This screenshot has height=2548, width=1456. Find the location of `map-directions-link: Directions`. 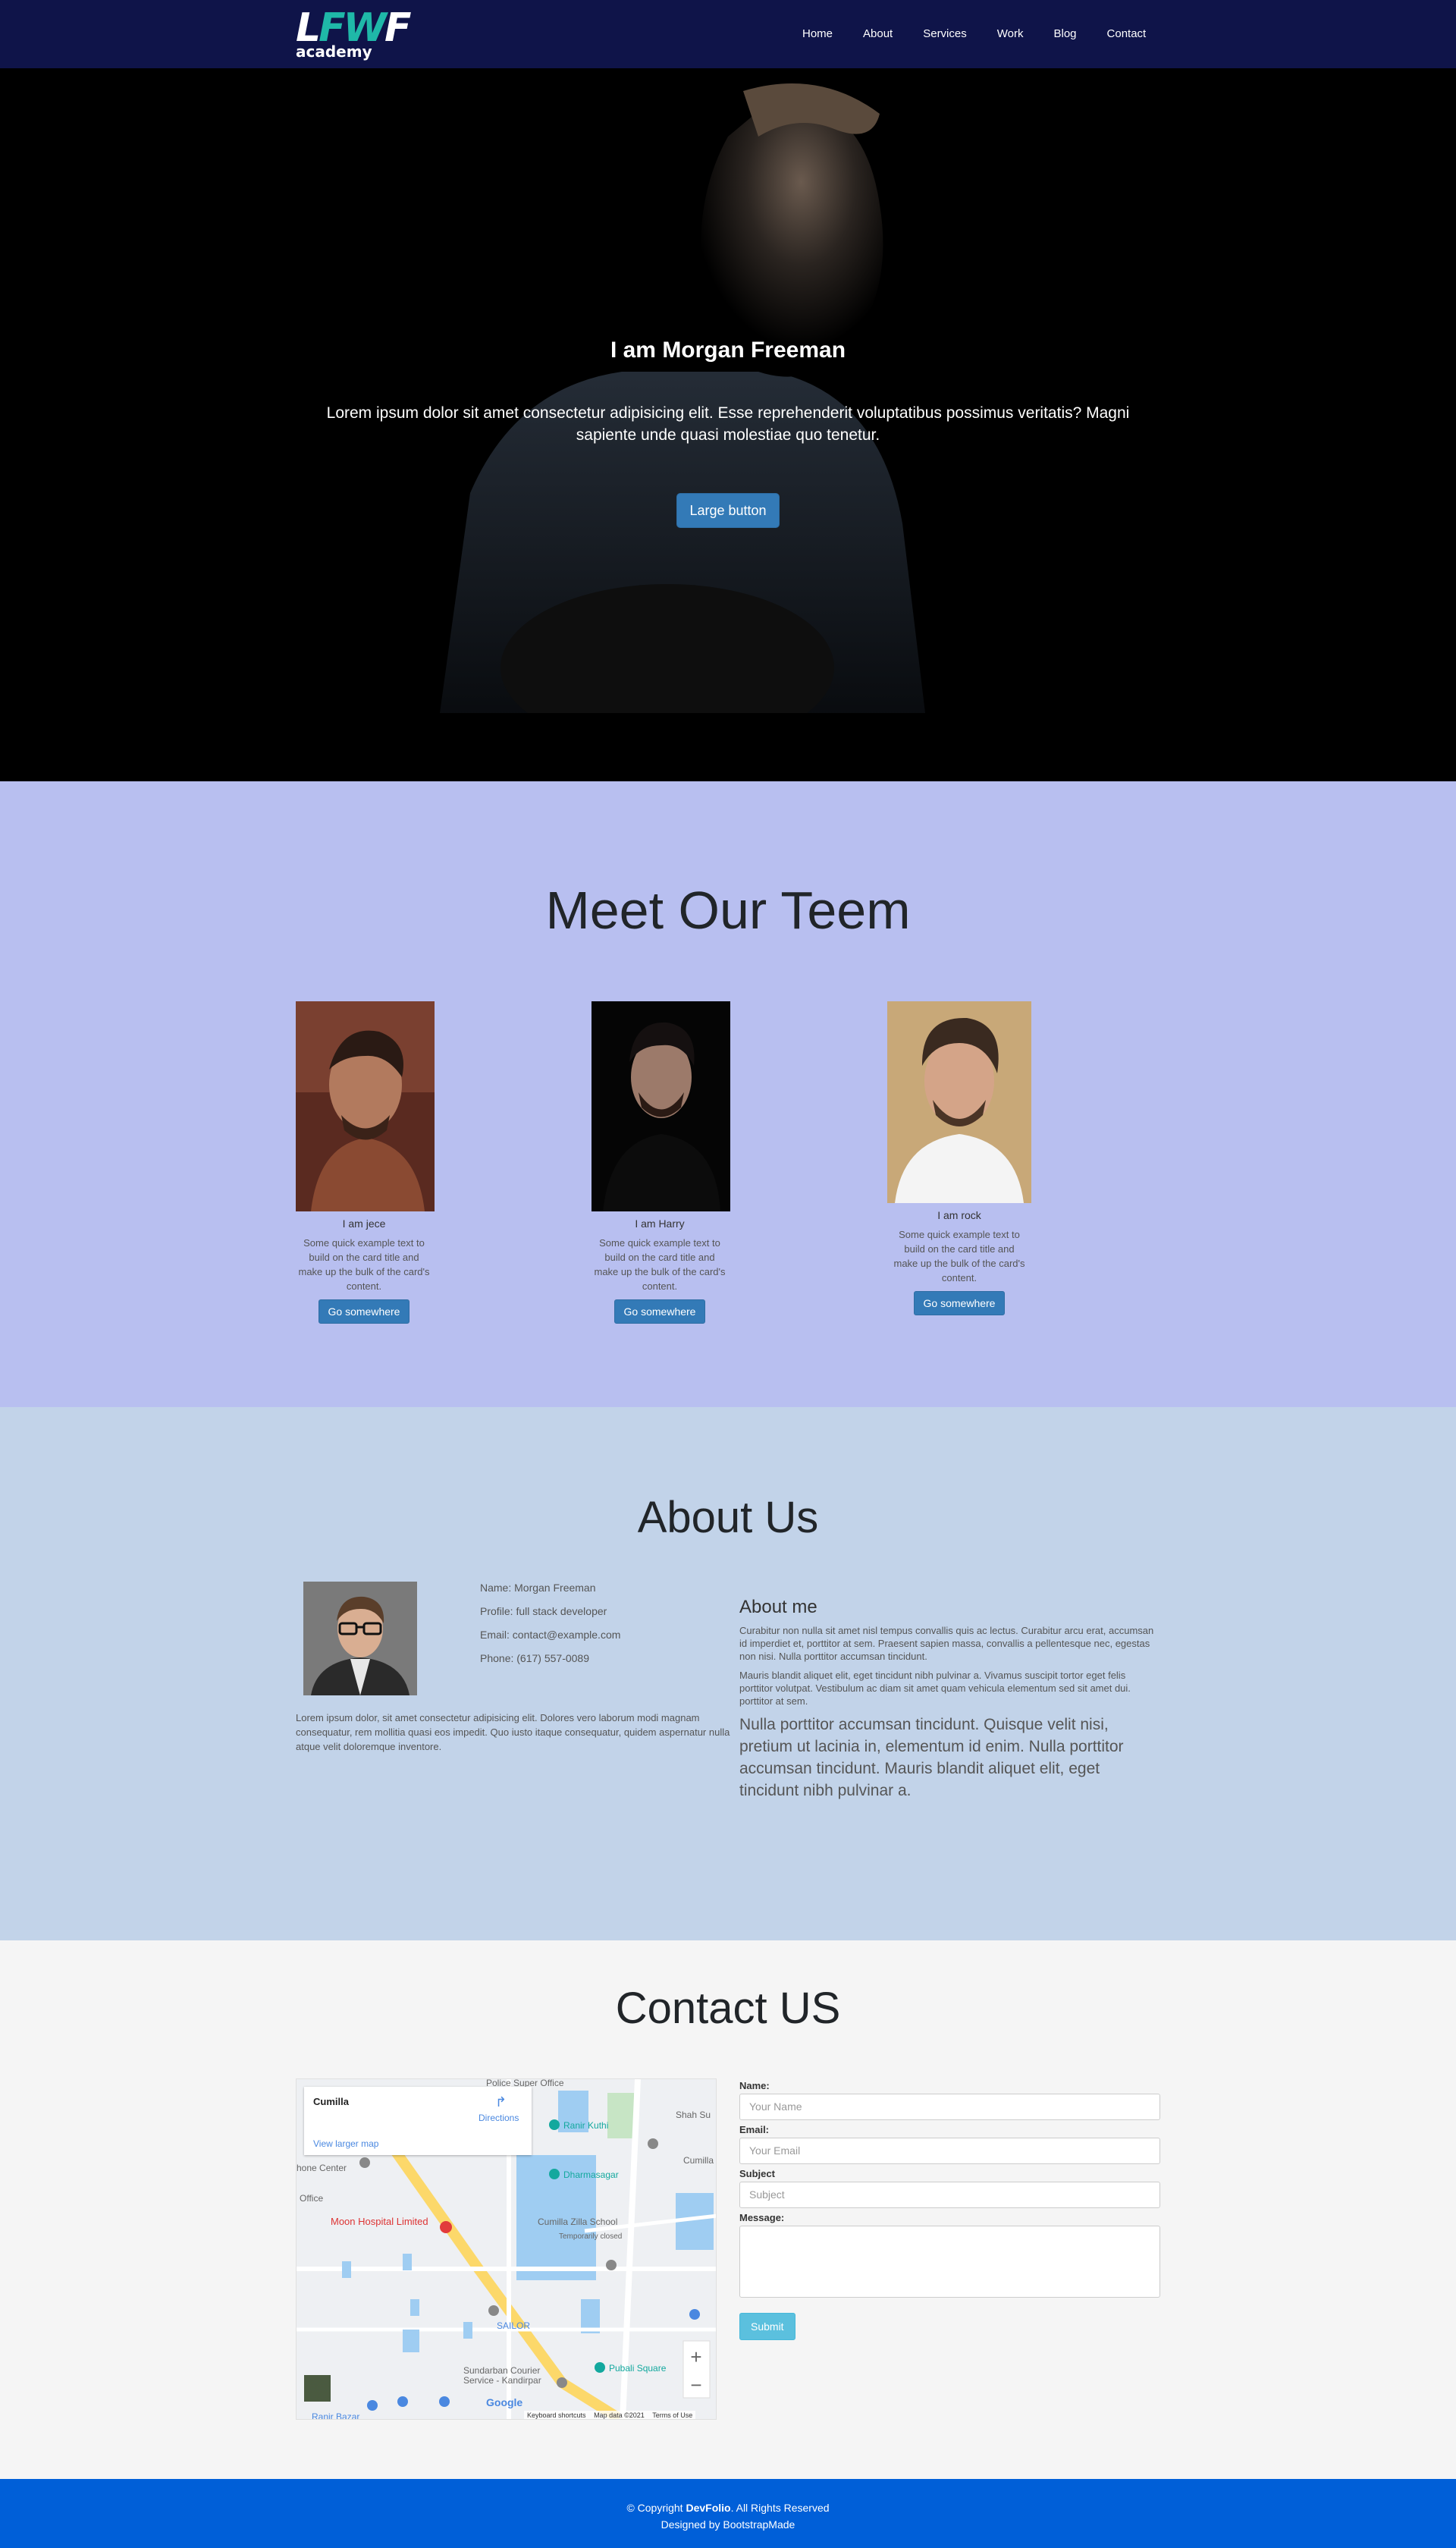

map-directions-link: Directions is located at coordinates (499, 2118).